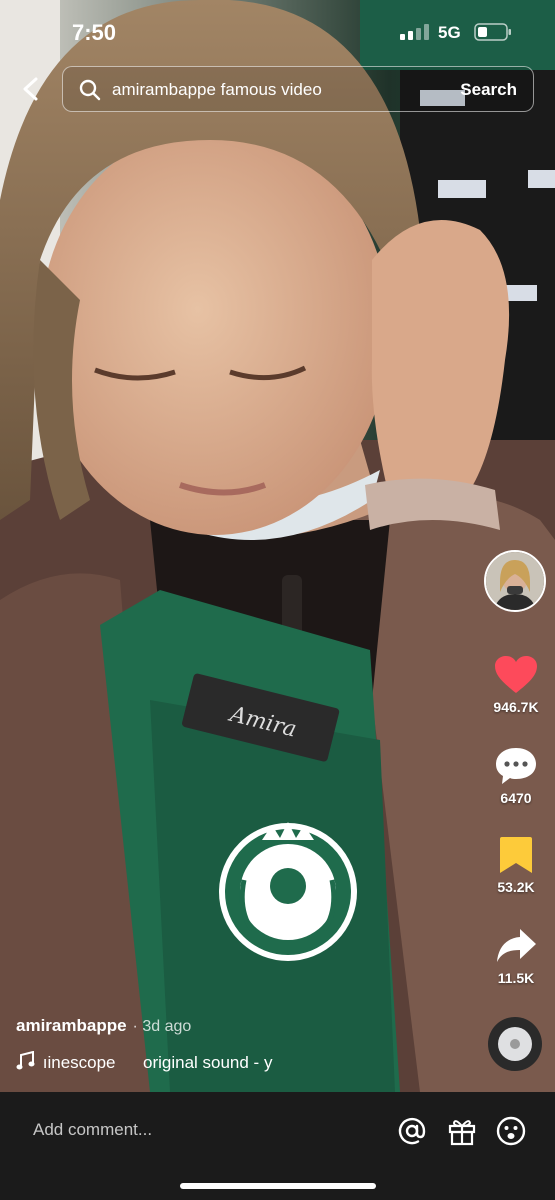 This screenshot has height=1200, width=555. Describe the element at coordinates (516, 946) in the screenshot. I see `share-arrow-icon` at that location.